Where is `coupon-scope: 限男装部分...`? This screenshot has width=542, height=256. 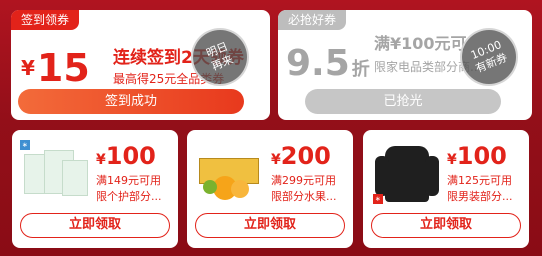
coupon-scope: 限男装部分... is located at coordinates (480, 196).